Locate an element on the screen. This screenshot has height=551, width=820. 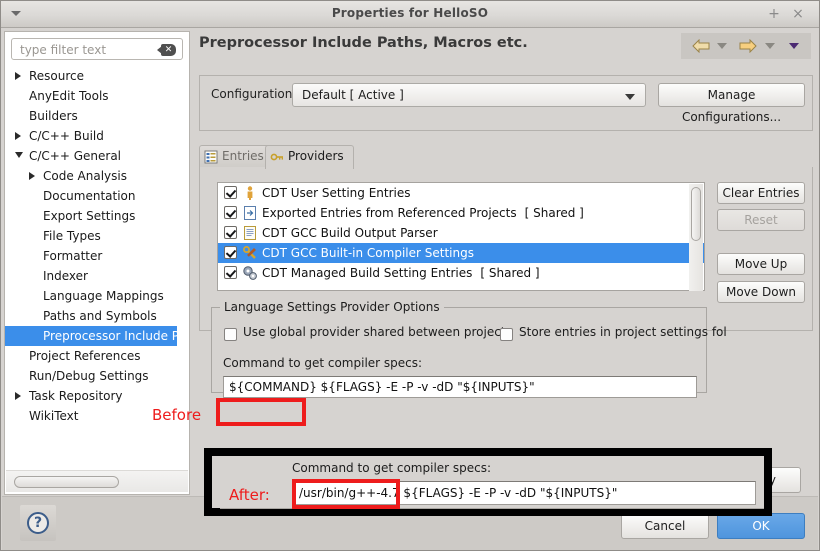
sidebar-item-language-mappings: Language Mappings is located at coordinates (97, 296).